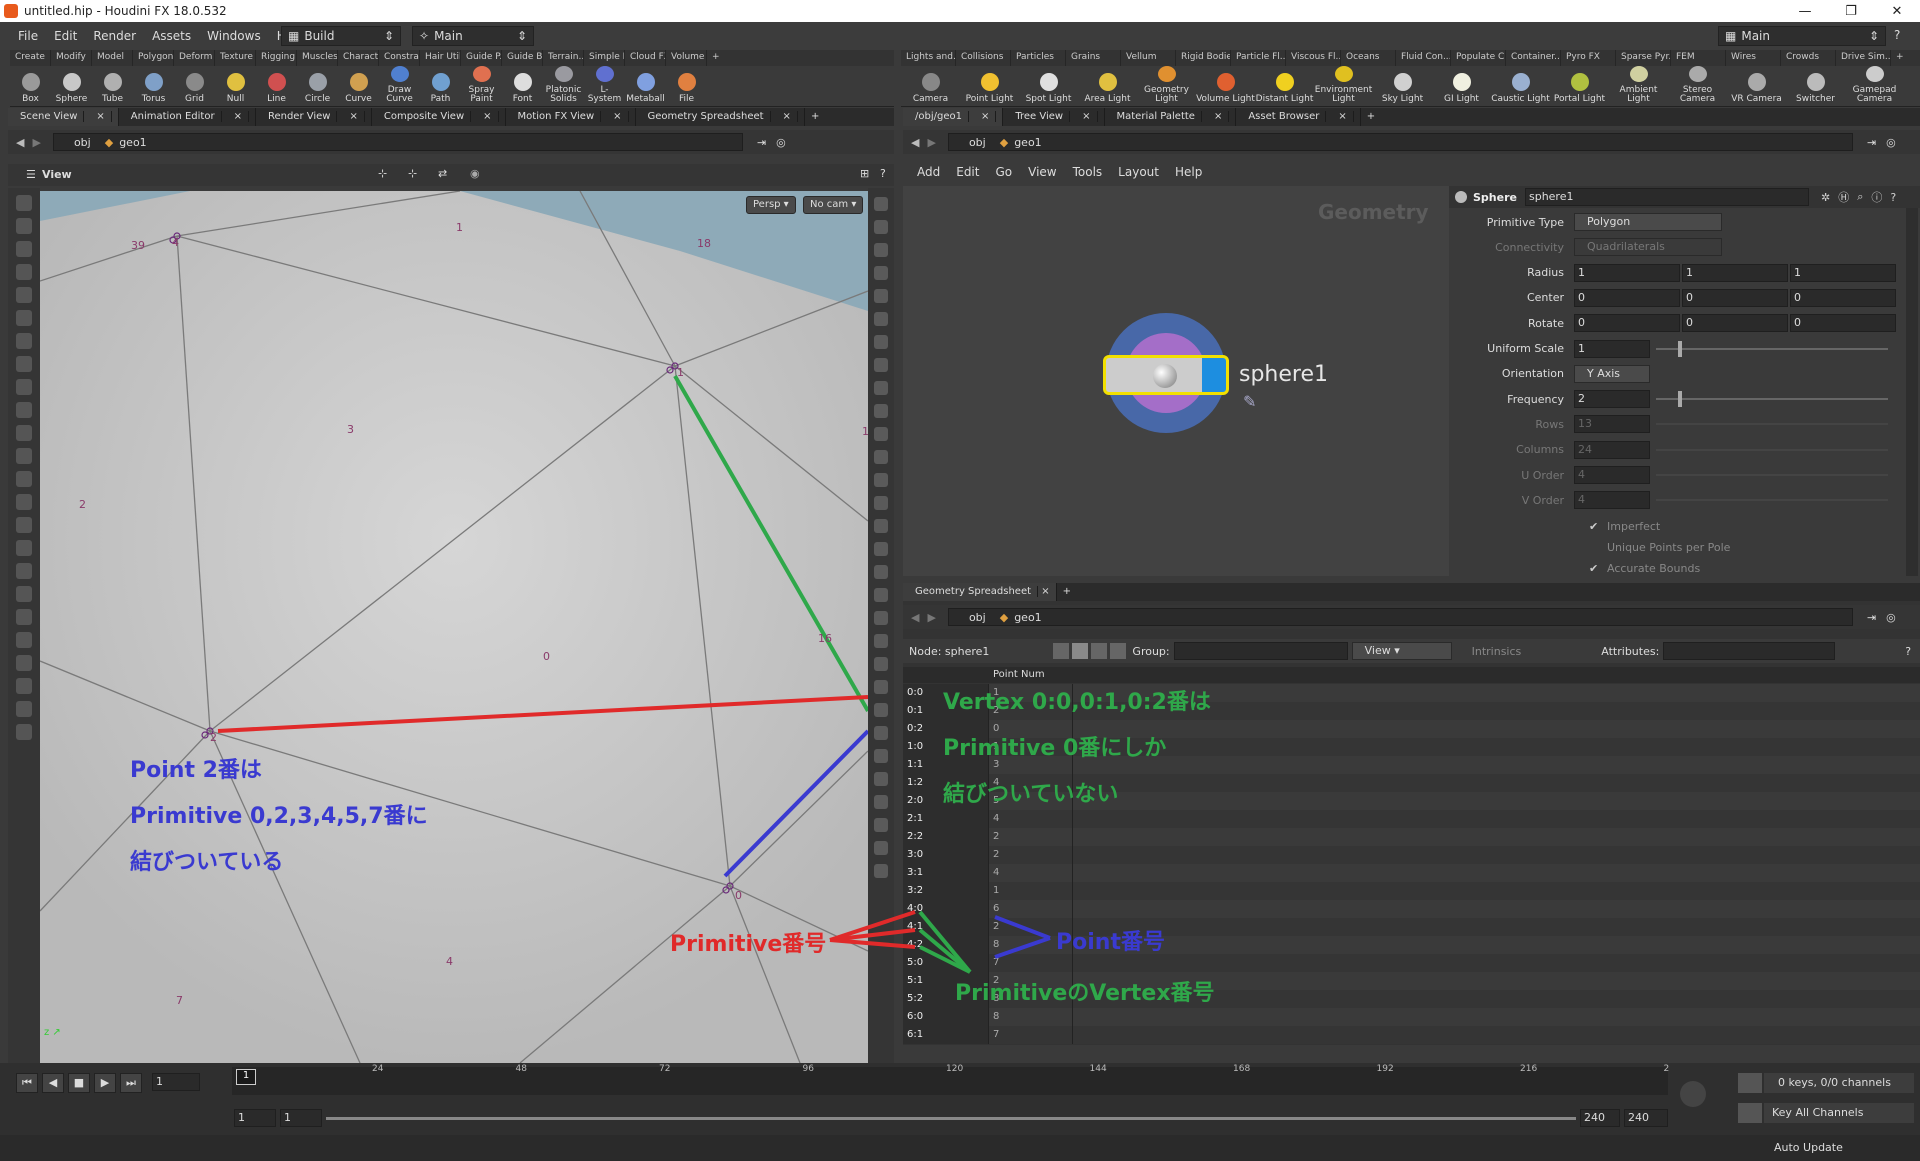 The image size is (1920, 1161). I want to click on shelf_left-tab-volume: Volume, so click(686, 58).